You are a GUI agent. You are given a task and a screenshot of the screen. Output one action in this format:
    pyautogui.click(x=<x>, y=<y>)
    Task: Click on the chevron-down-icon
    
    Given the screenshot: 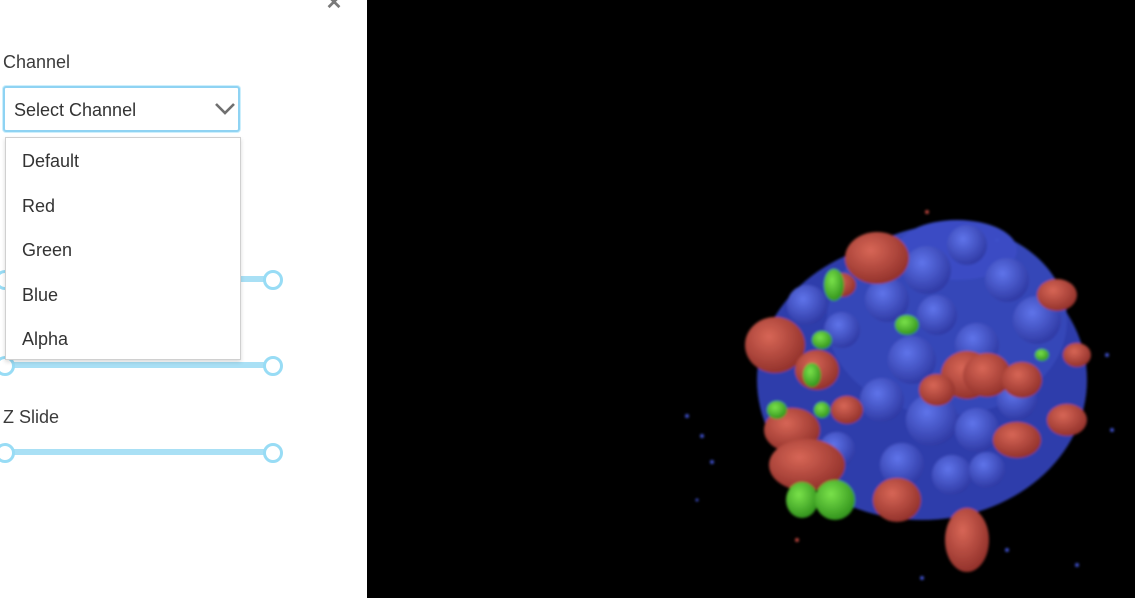 What is the action you would take?
    pyautogui.click(x=225, y=109)
    